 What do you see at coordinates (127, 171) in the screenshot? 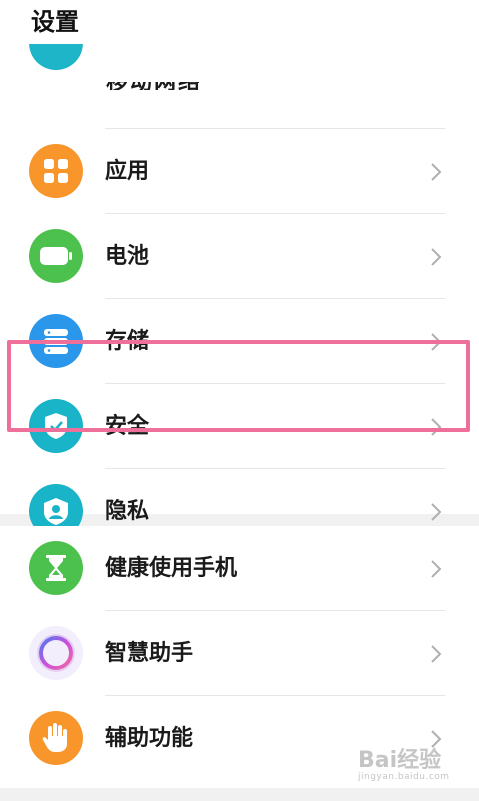
I see `settings-item-label: 应用` at bounding box center [127, 171].